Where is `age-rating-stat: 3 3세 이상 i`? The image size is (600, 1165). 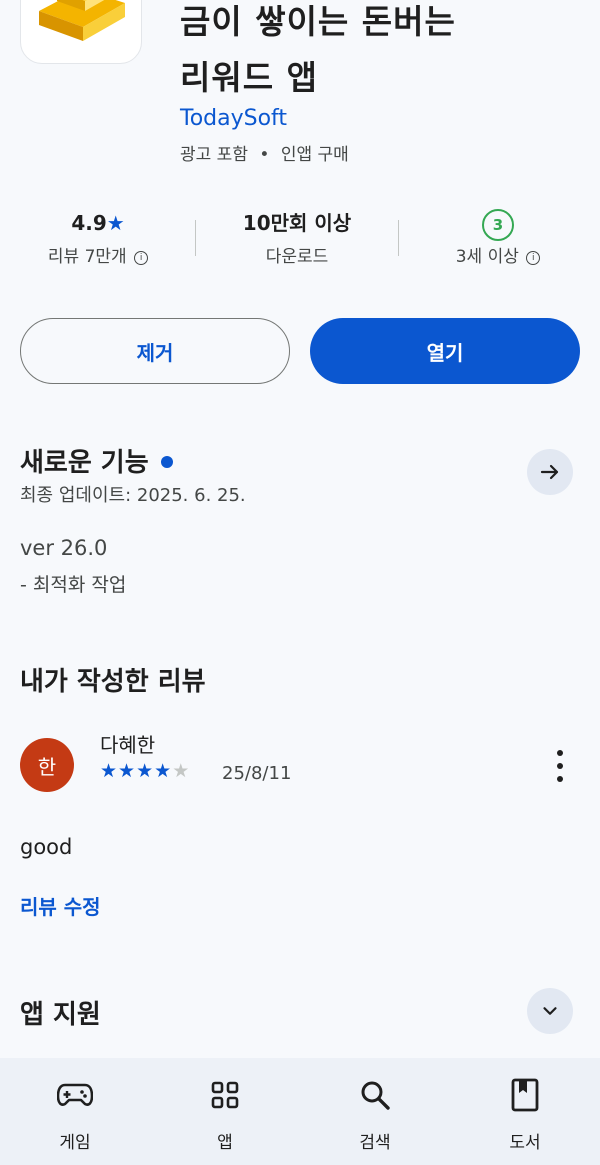
age-rating-stat: 3 3세 이상 i is located at coordinates (498, 236).